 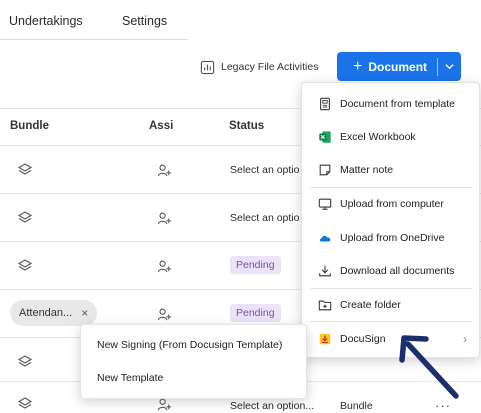 I want to click on monitor-icon, so click(x=325, y=204).